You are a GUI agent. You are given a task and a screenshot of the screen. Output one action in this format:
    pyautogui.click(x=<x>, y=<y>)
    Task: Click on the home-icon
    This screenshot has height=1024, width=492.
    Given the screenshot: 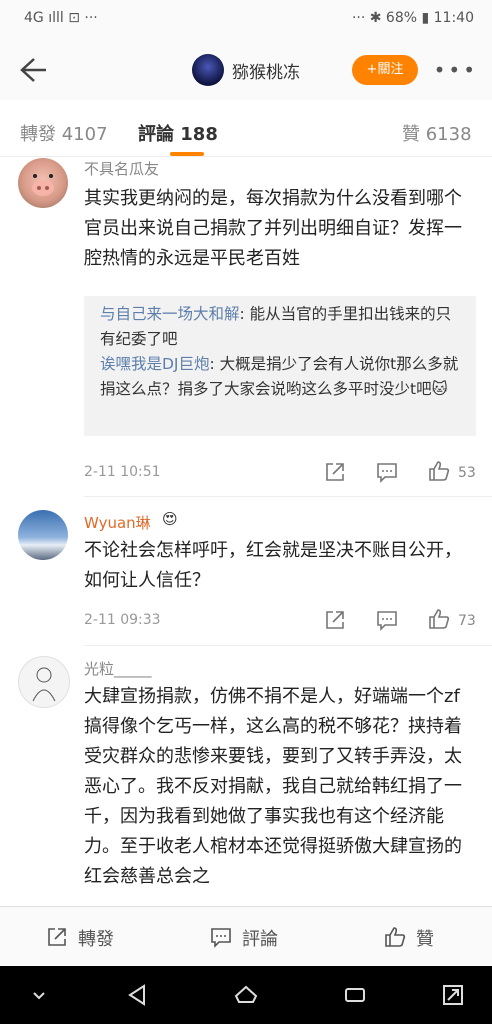 What is the action you would take?
    pyautogui.click(x=246, y=995)
    